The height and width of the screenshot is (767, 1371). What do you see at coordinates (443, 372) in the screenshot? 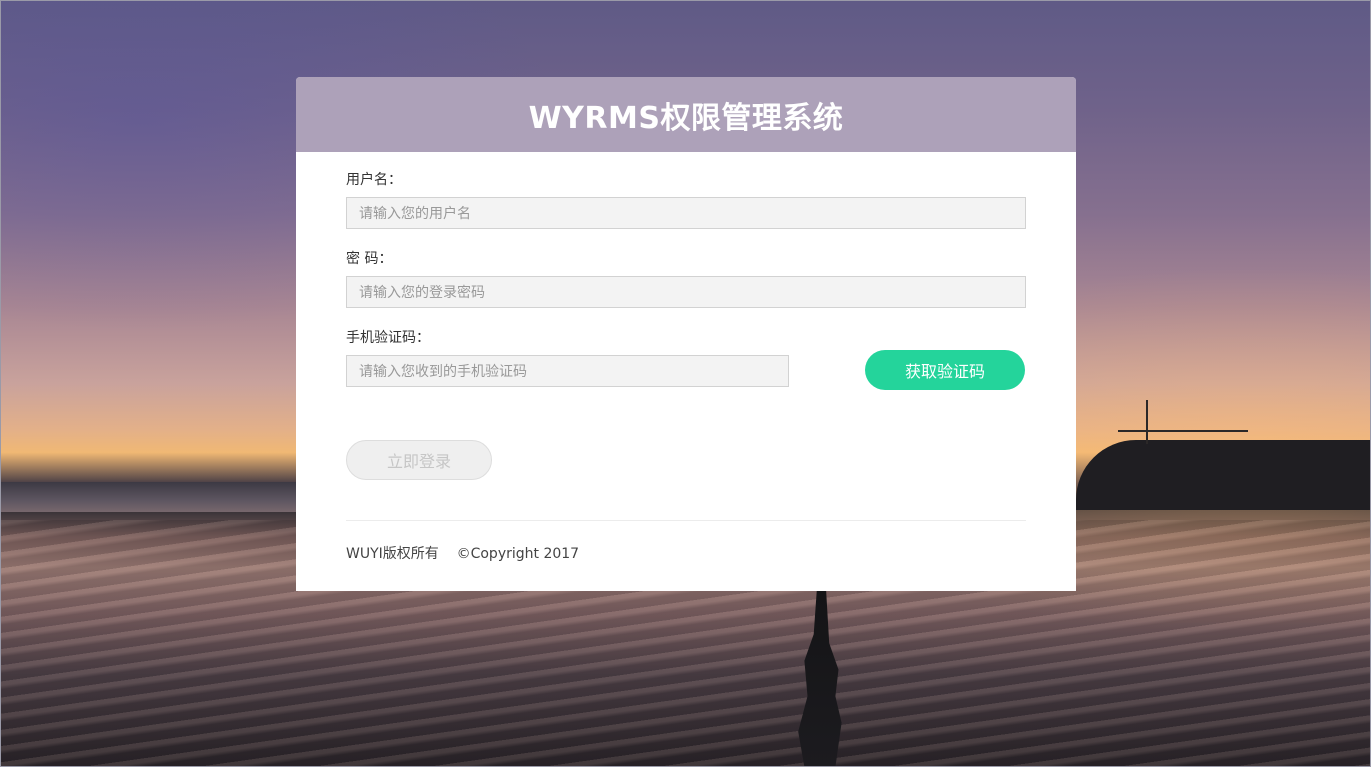
I see `sms-code-placeholder: 请输入您收到的手机验证码` at bounding box center [443, 372].